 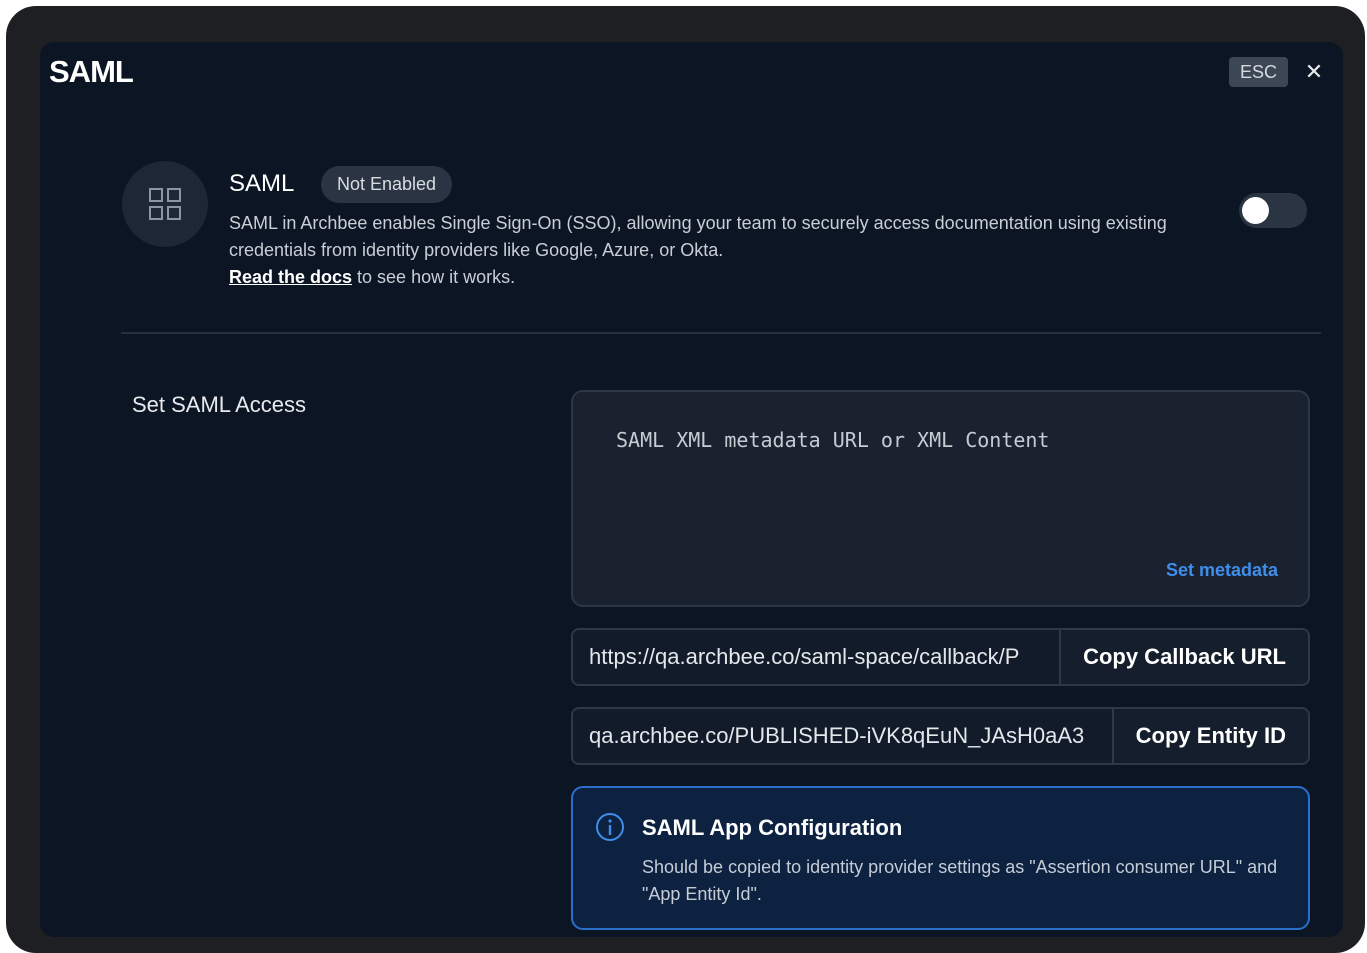 I want to click on callback-url-row: Copy Callback URL, so click(x=940, y=657).